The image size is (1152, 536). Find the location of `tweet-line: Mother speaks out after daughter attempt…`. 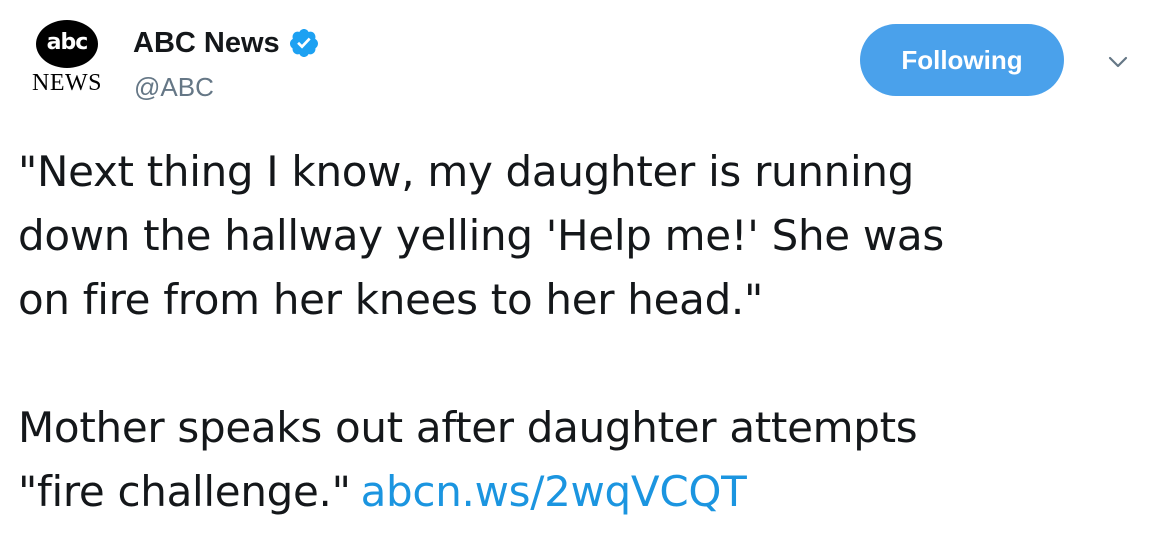

tweet-line: Mother speaks out after daughter attempt… is located at coordinates (468, 427).